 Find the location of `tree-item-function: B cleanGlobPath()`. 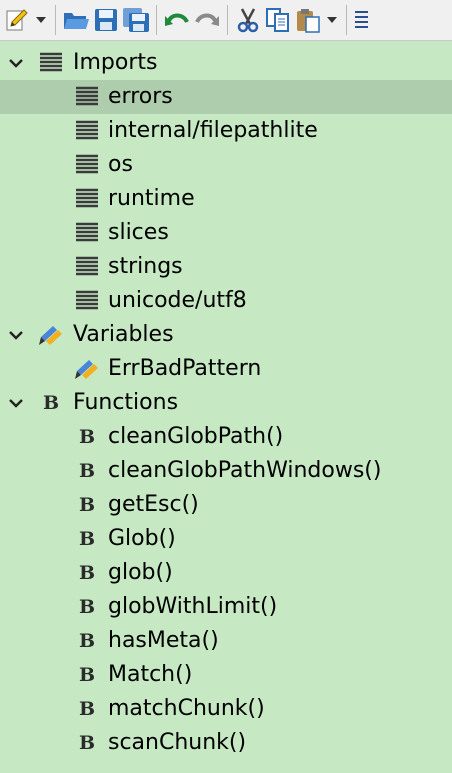

tree-item-function: B cleanGlobPath() is located at coordinates (226, 437).